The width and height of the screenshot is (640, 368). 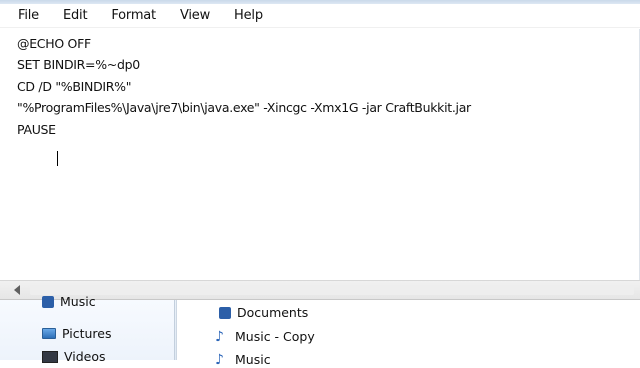 What do you see at coordinates (49, 333) in the screenshot?
I see `pictures-library-icon` at bounding box center [49, 333].